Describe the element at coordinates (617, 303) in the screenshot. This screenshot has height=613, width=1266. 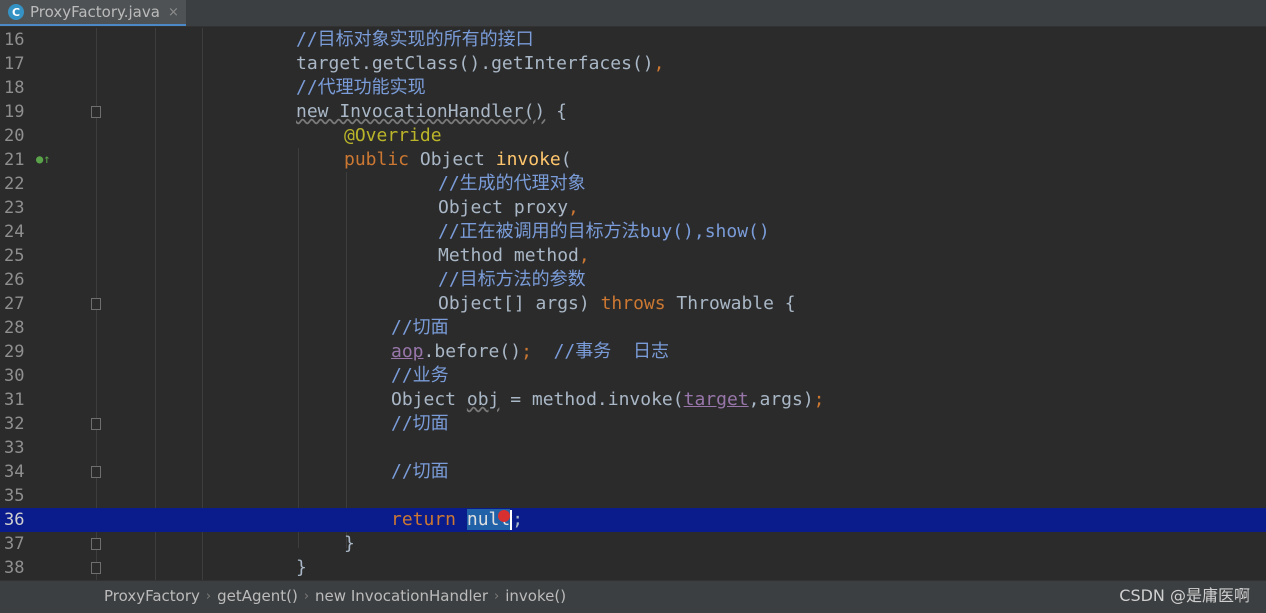
I see `code-text: Object[] args) throws Throwable {` at that location.